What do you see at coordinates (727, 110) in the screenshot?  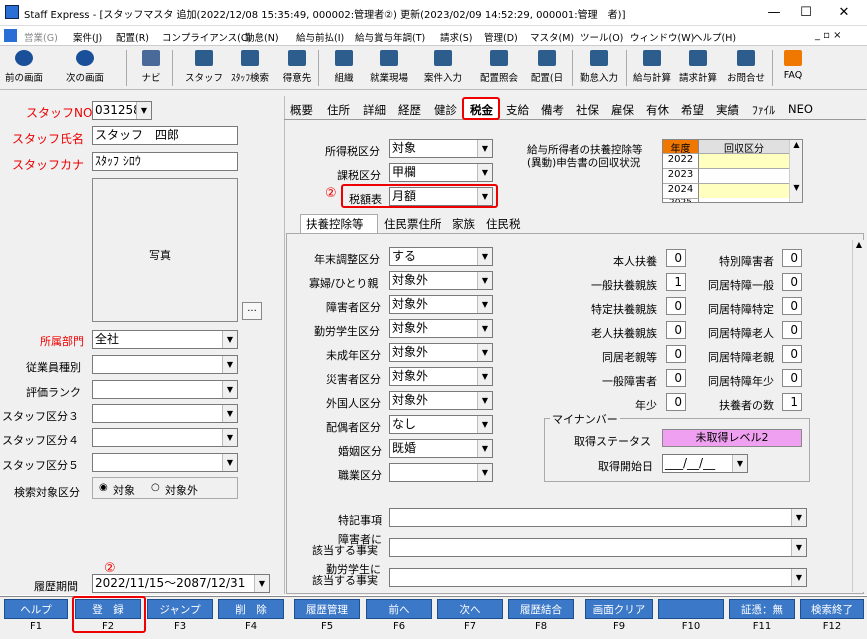 I see `tab-results: 実績` at bounding box center [727, 110].